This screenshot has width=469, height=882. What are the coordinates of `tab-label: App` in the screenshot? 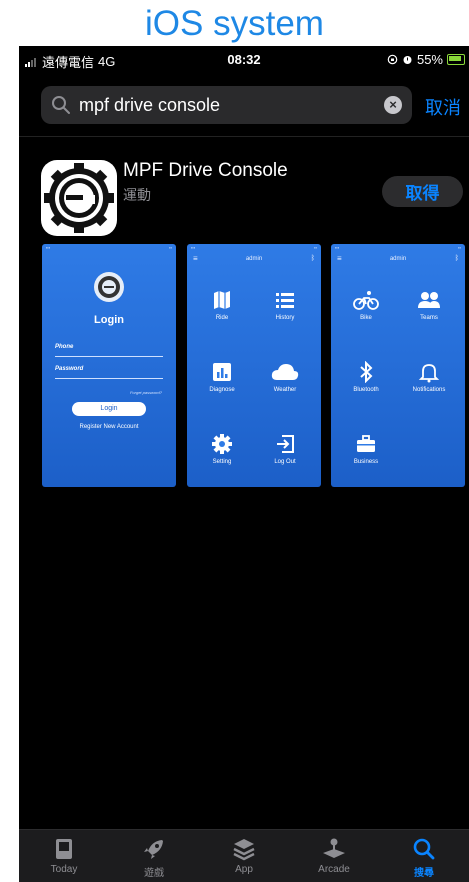 It's located at (244, 869).